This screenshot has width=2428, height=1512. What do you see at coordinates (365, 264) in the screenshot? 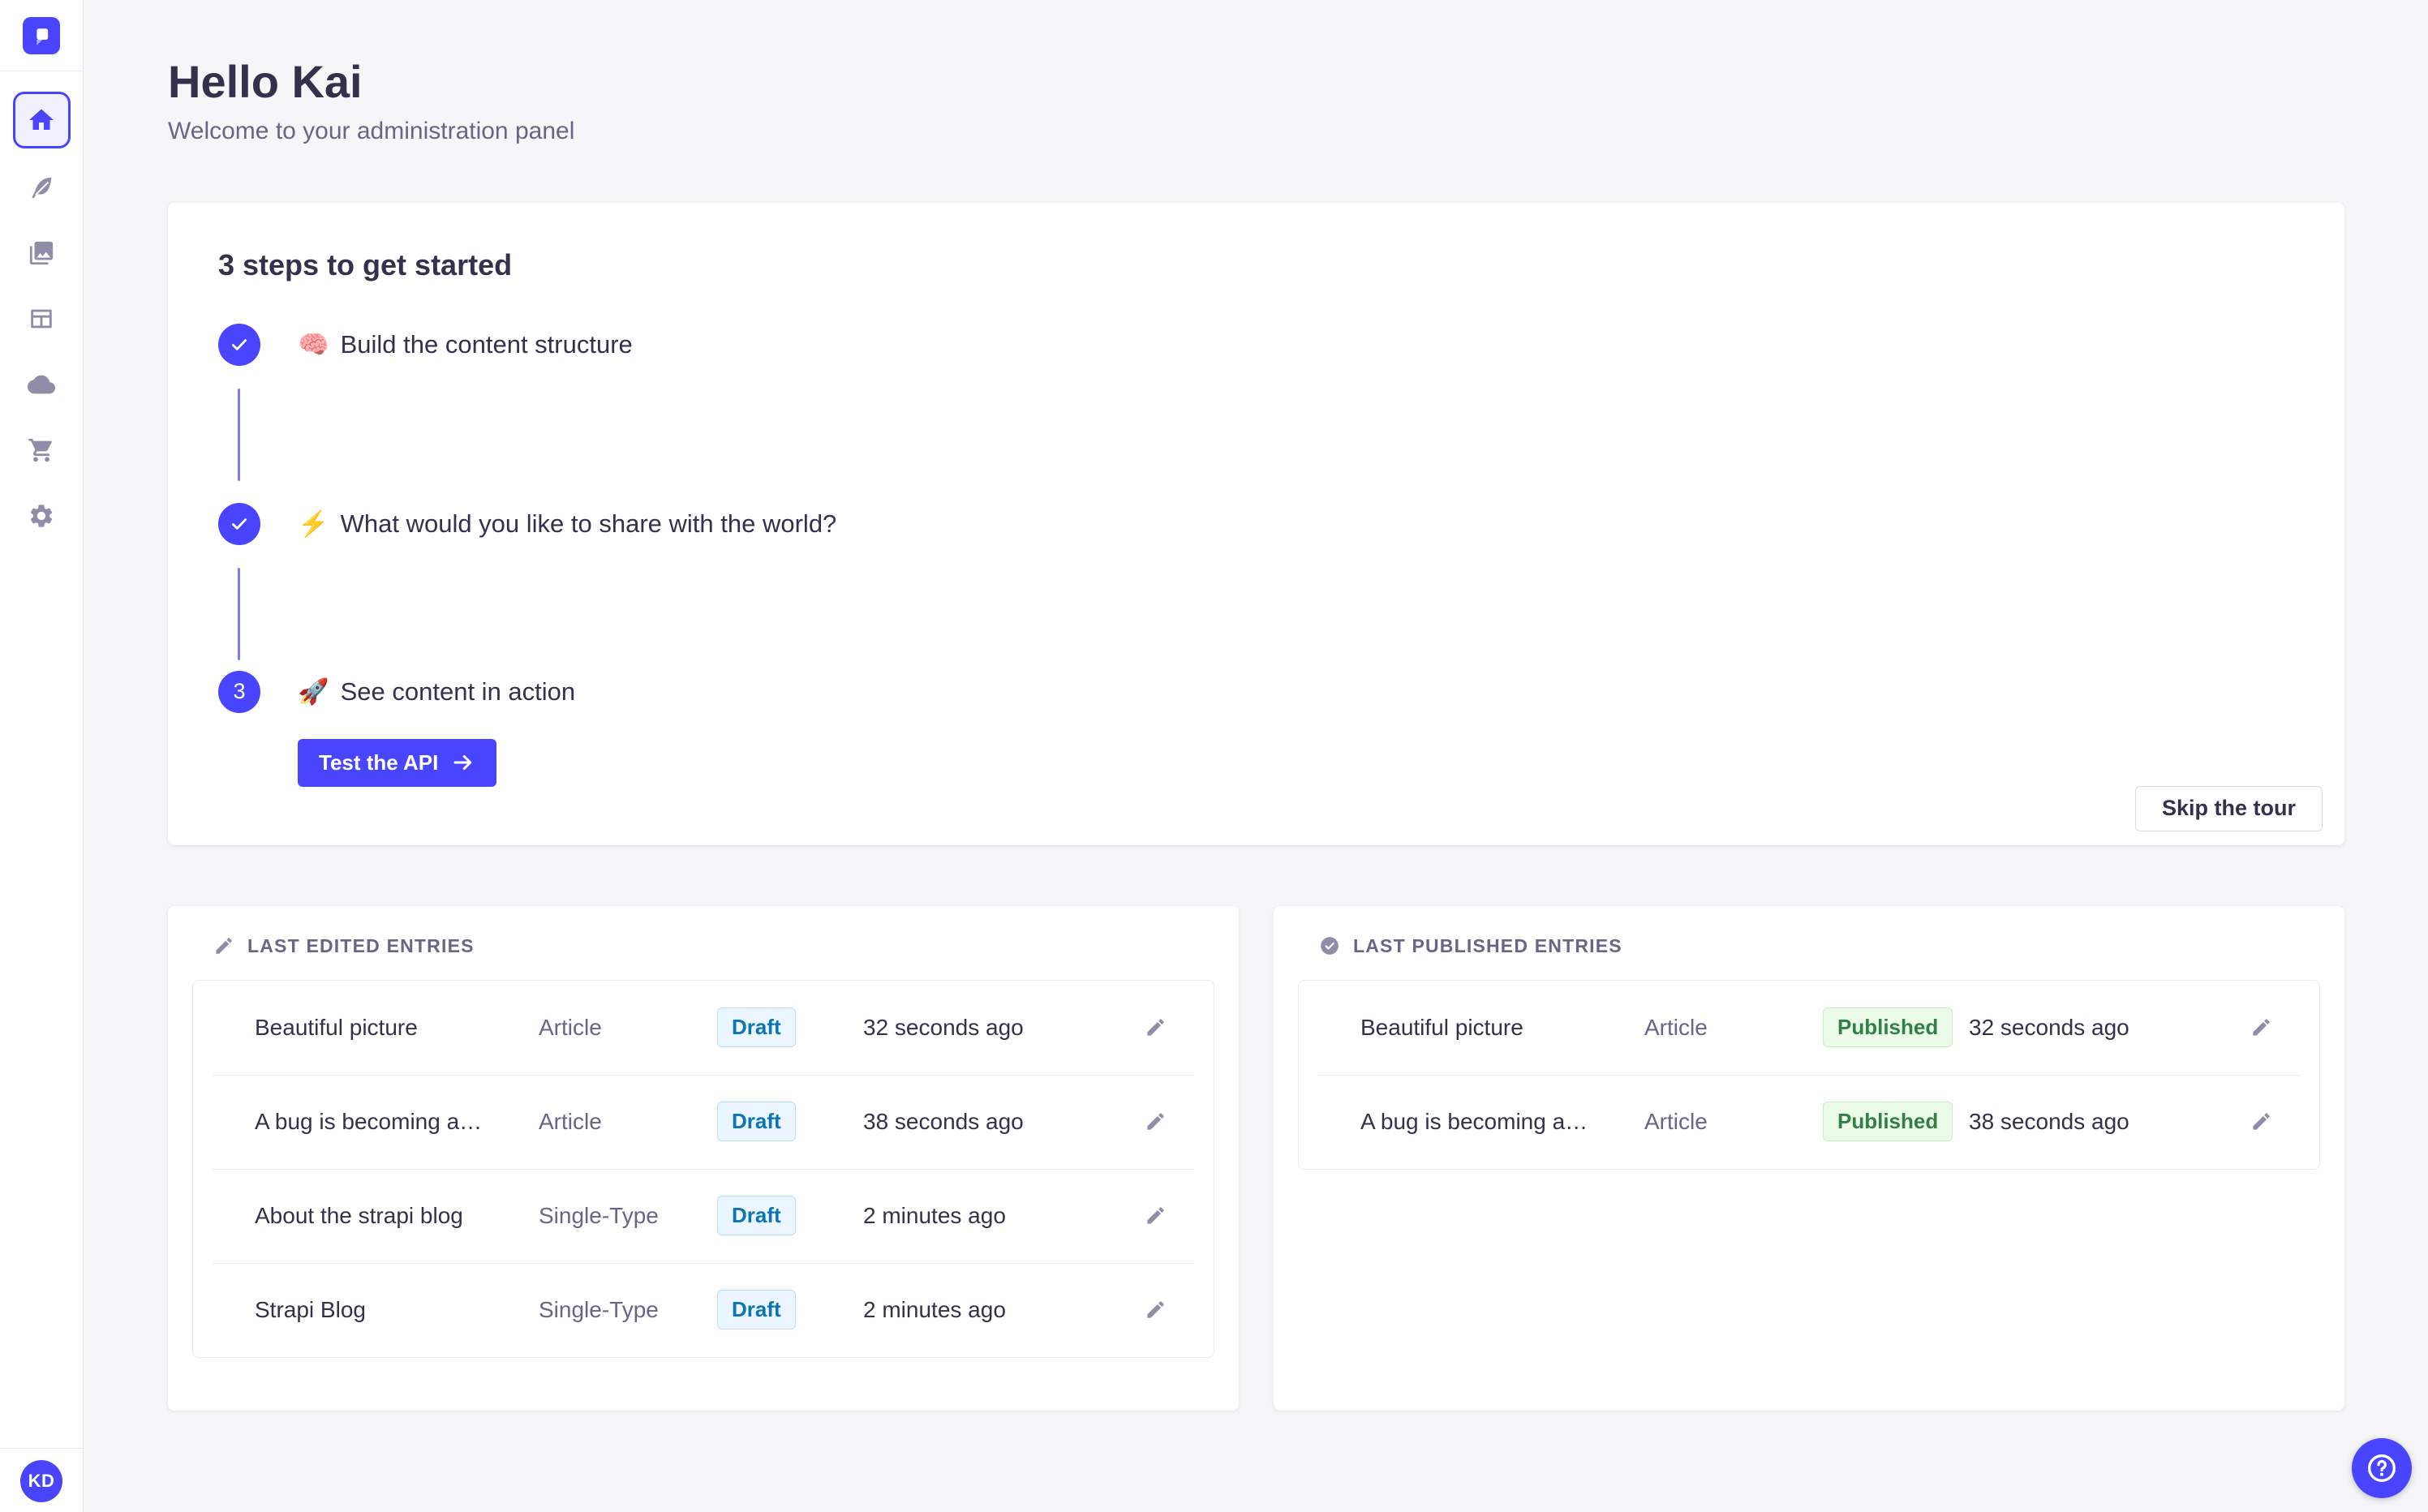
I see `get-started-title: 3 steps to get started` at bounding box center [365, 264].